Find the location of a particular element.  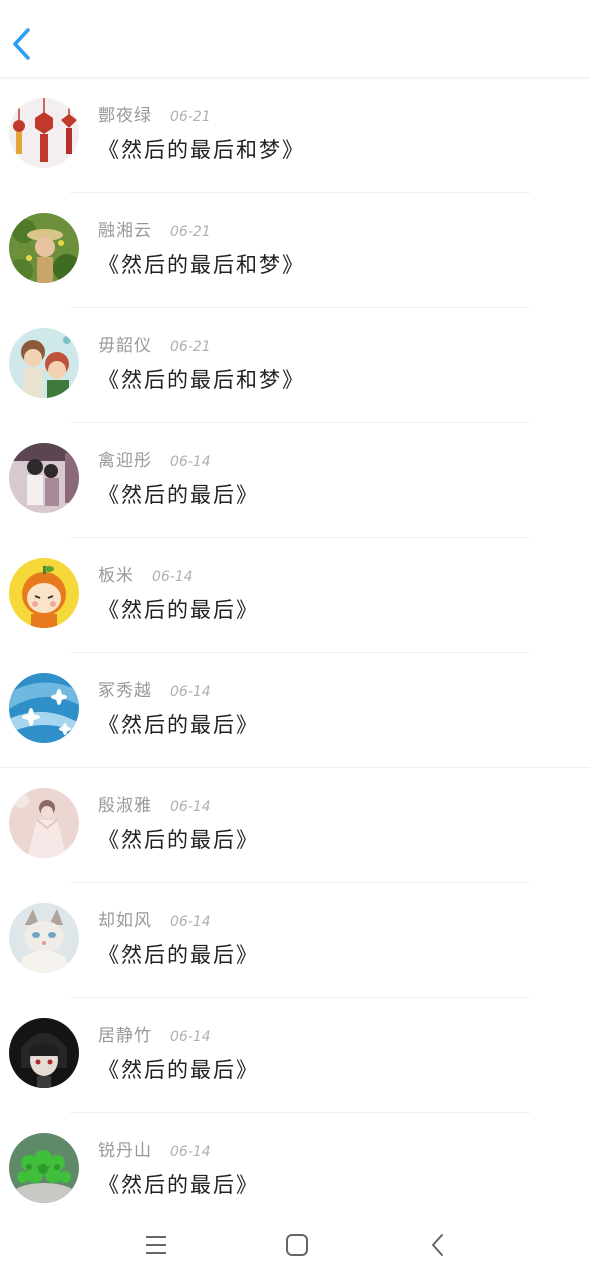

system-navigation-bar is located at coordinates (295, 1245).